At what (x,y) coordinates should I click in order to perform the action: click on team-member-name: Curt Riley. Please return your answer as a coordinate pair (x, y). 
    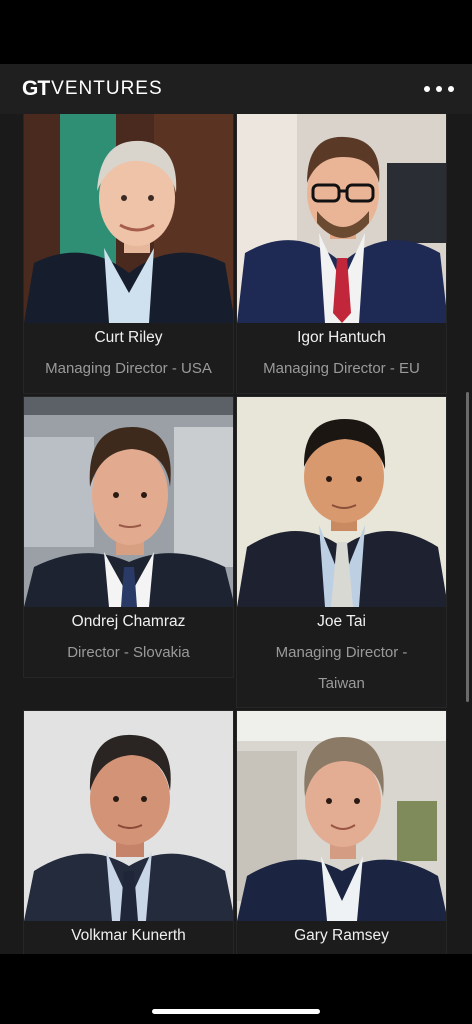
    Looking at the image, I should click on (128, 337).